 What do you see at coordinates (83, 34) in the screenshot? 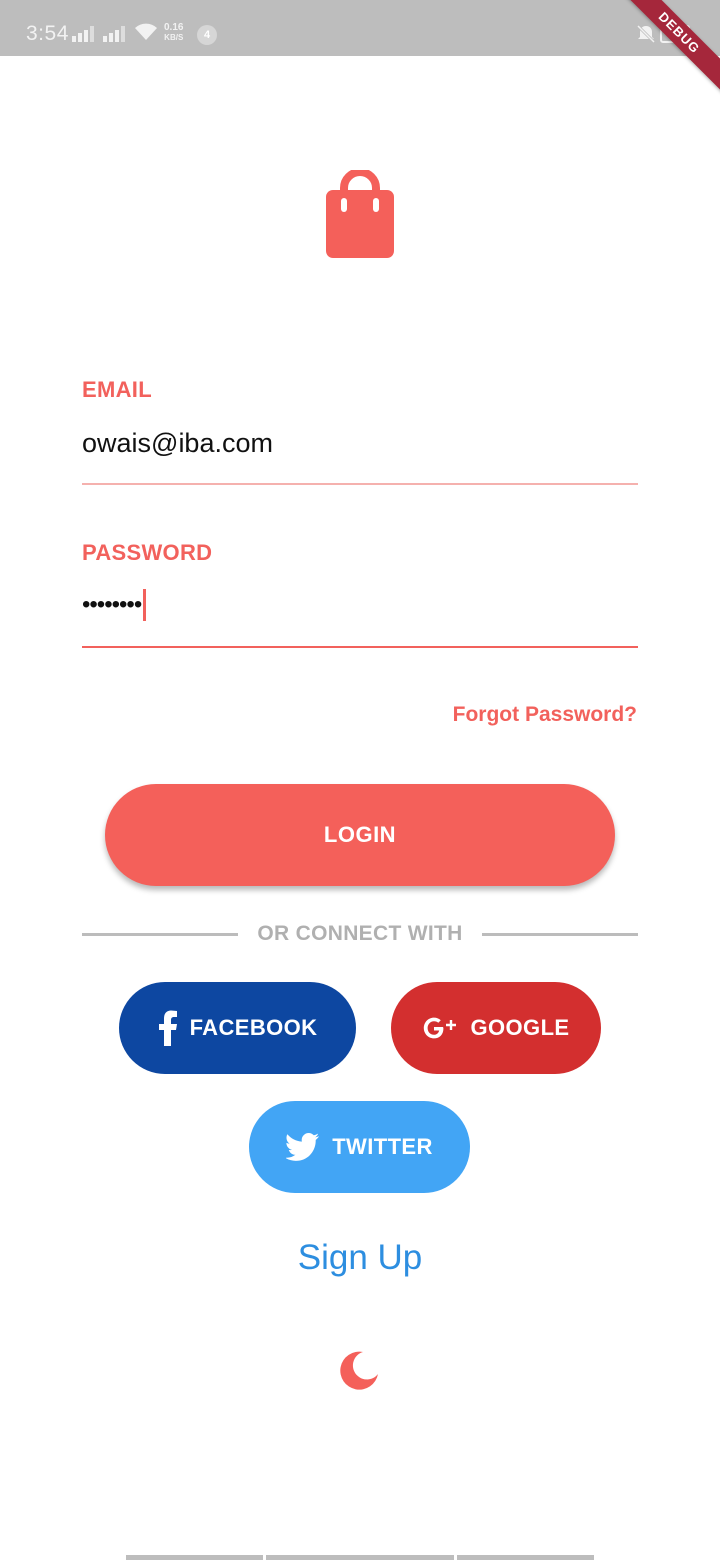
I see `signal-icon` at bounding box center [83, 34].